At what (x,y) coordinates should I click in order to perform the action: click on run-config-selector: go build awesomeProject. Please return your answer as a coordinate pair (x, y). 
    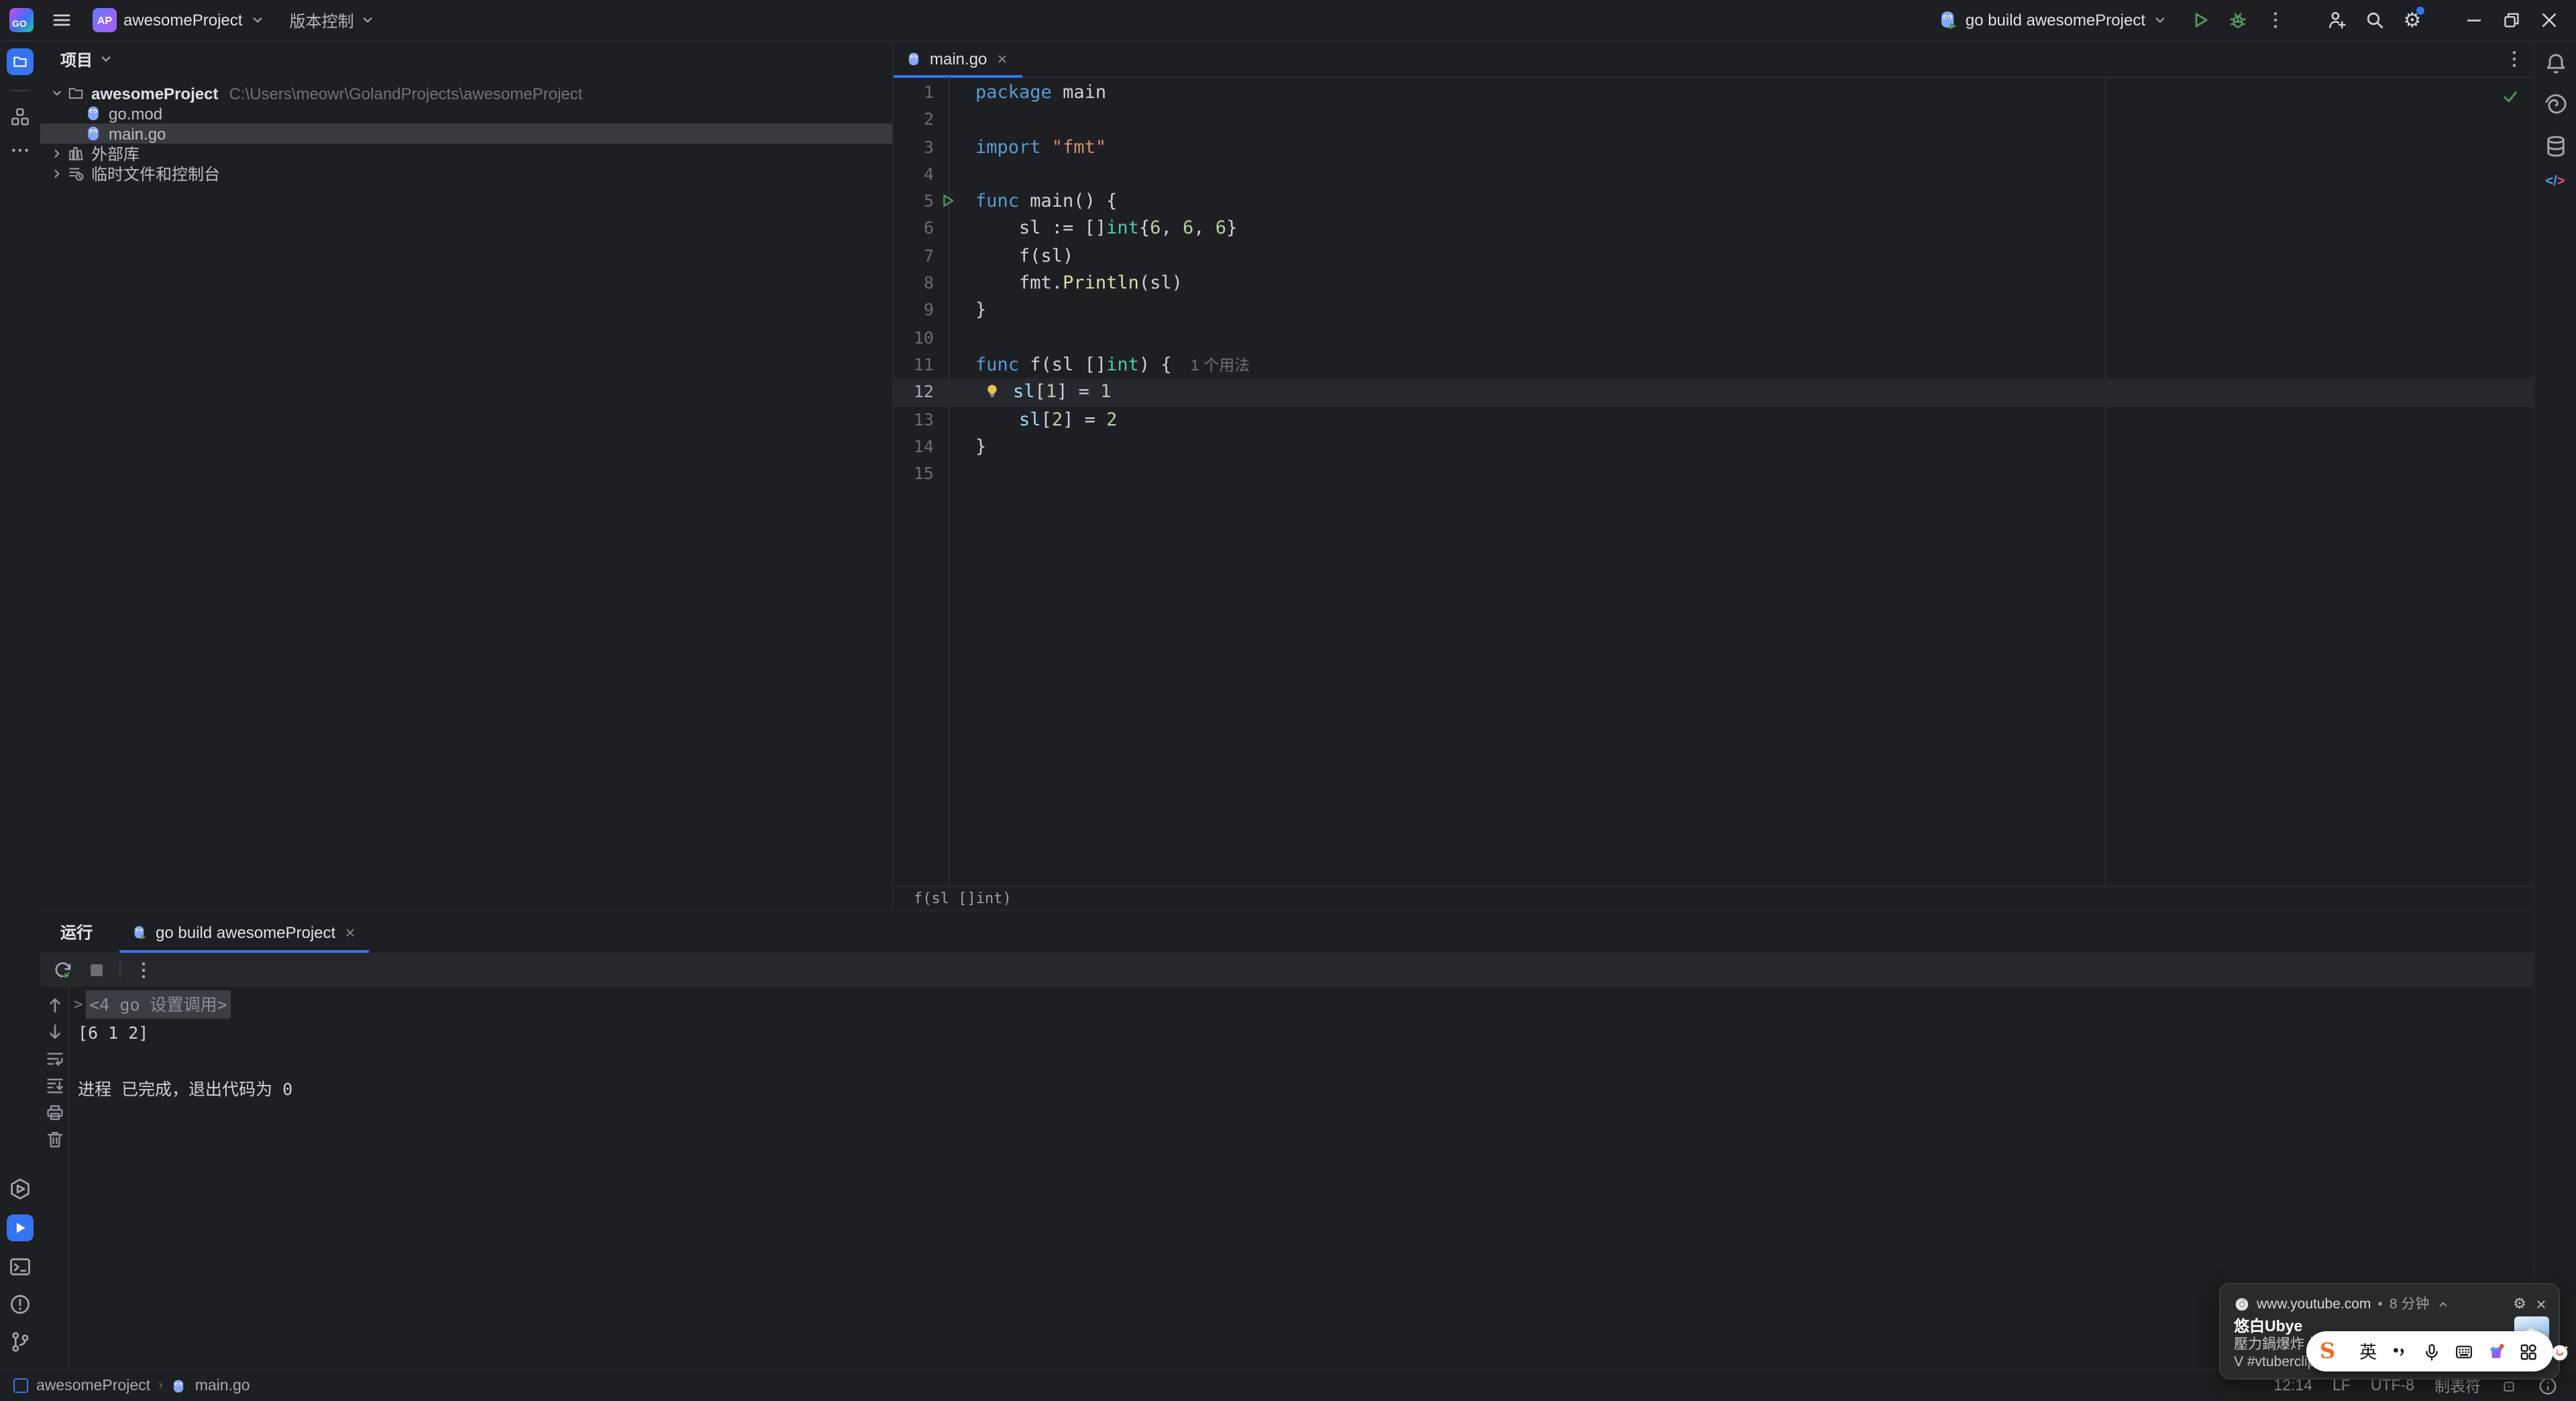
    Looking at the image, I should click on (2052, 20).